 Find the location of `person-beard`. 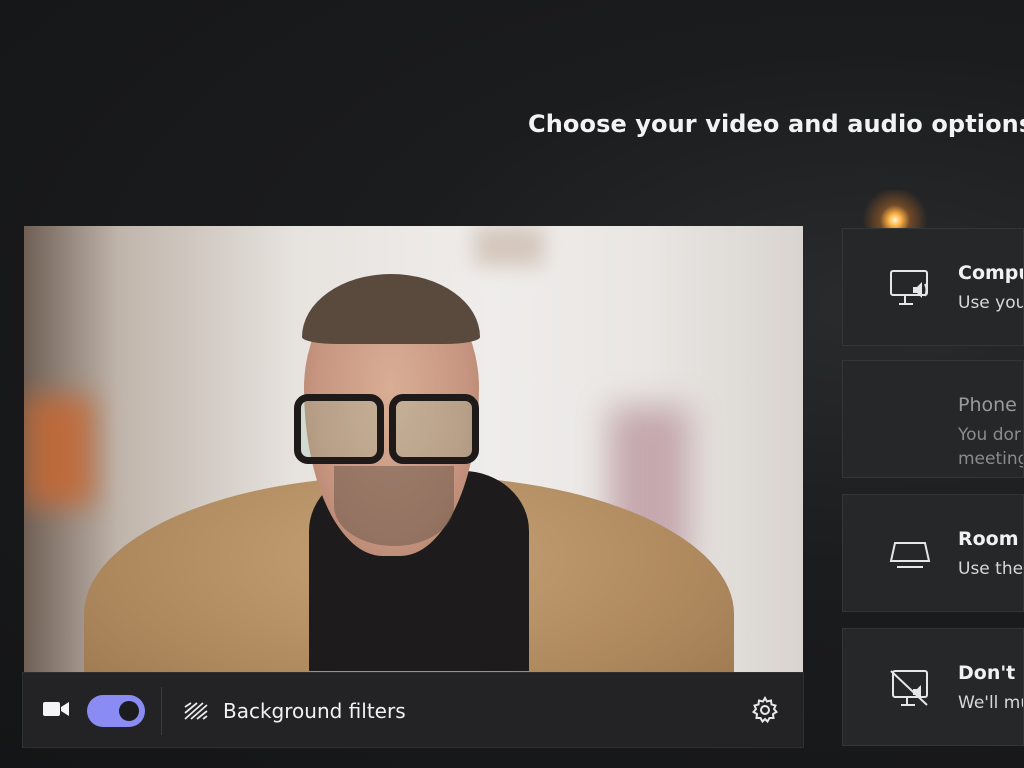

person-beard is located at coordinates (394, 506).